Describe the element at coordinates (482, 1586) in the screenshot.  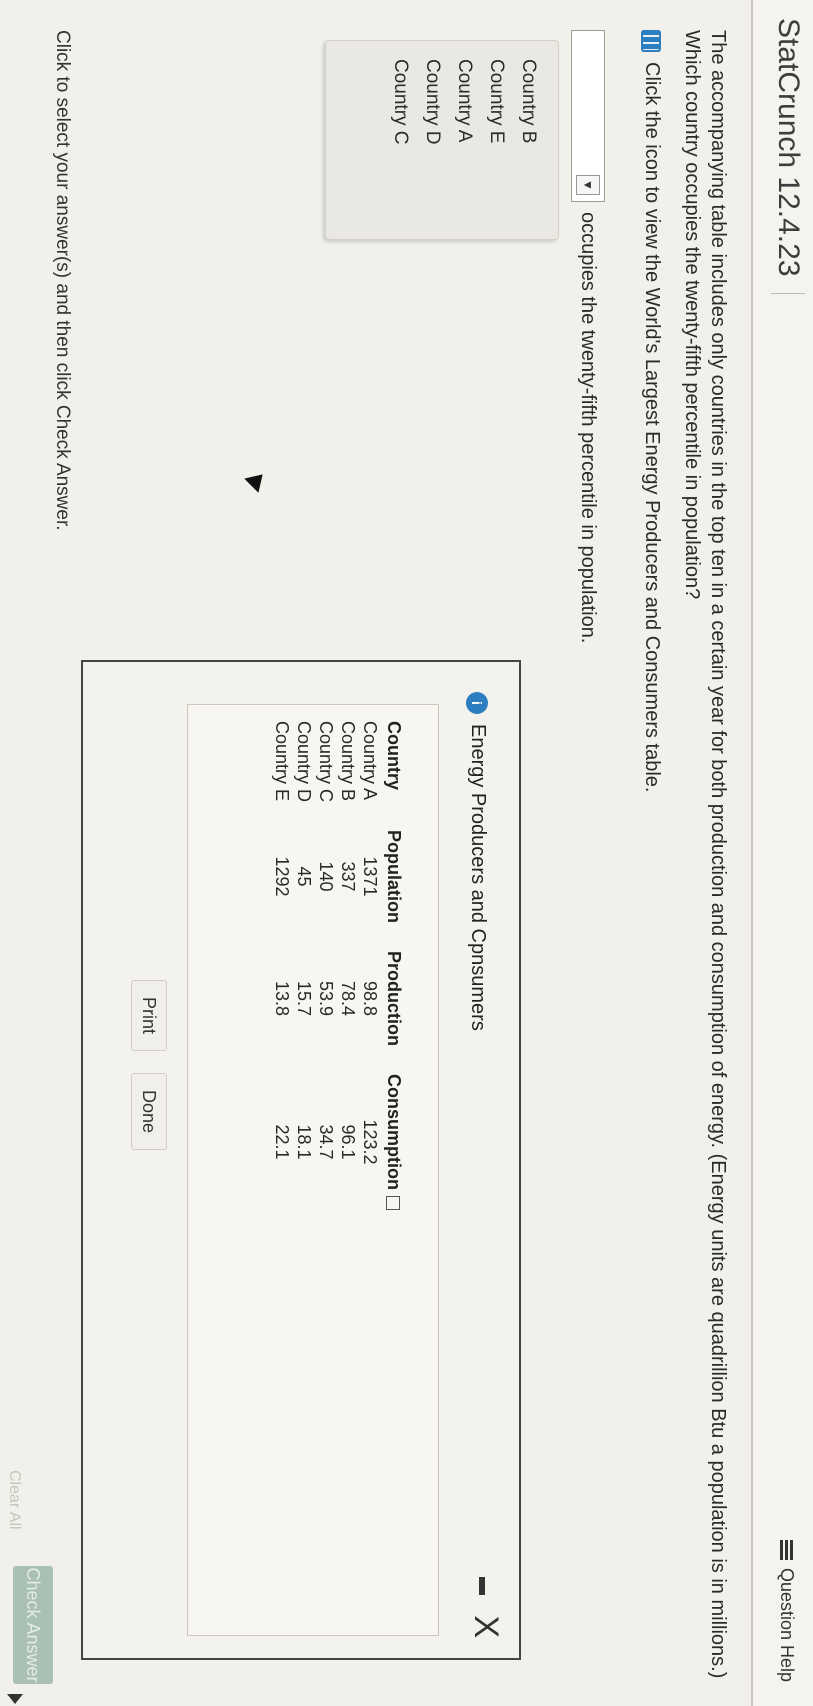
I see `minimize-icon` at that location.